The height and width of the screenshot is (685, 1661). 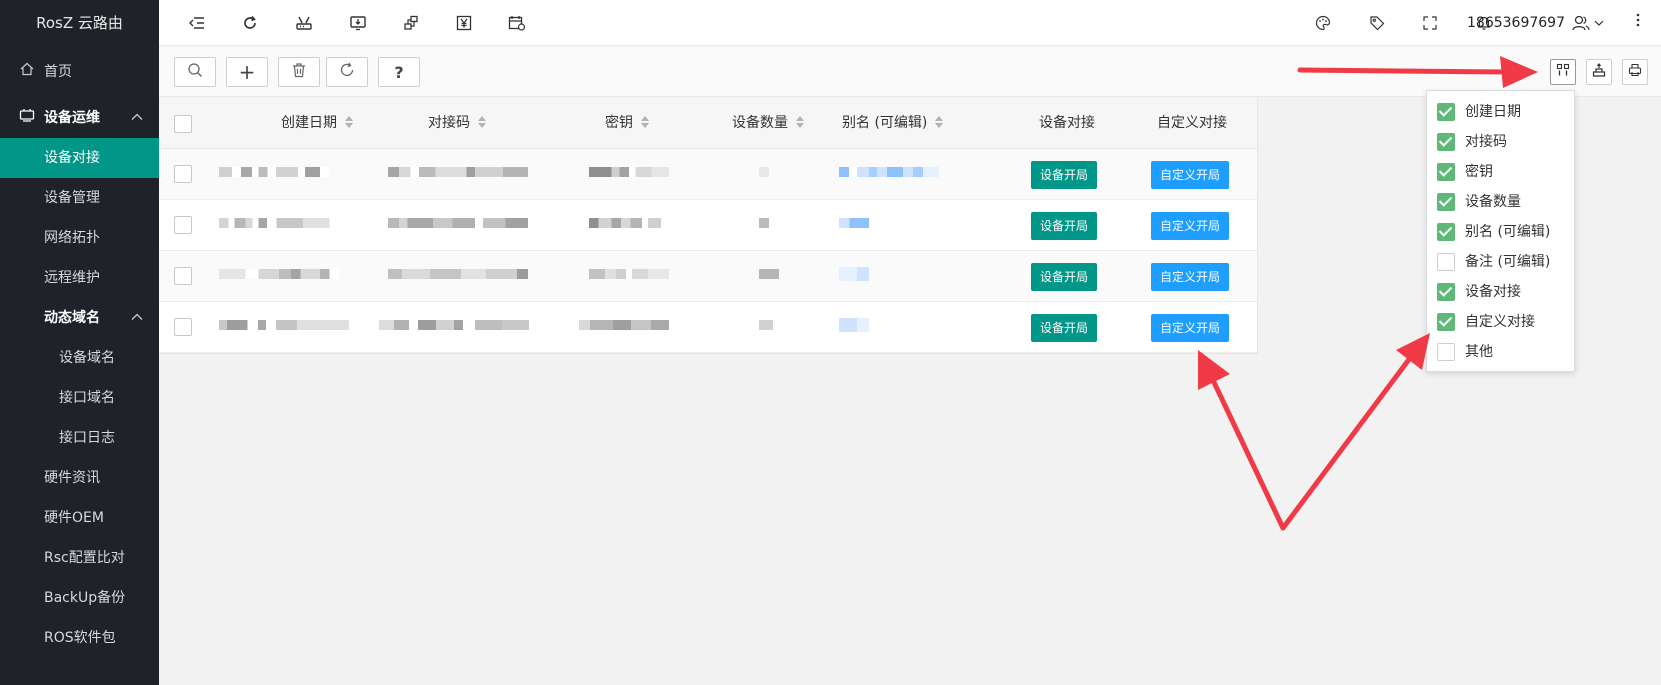 What do you see at coordinates (464, 23) in the screenshot?
I see `yen-icon` at bounding box center [464, 23].